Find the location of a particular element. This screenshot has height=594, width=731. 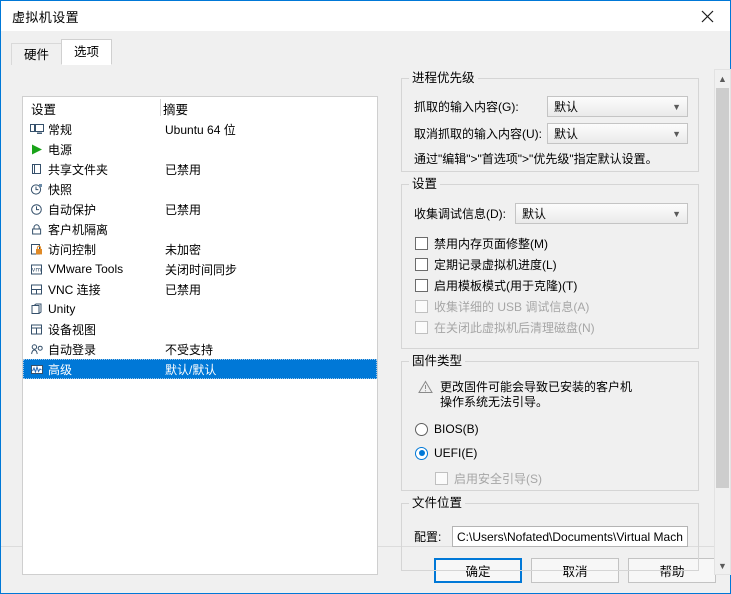

list-item-device-view: 设备视图 is located at coordinates (200, 329).